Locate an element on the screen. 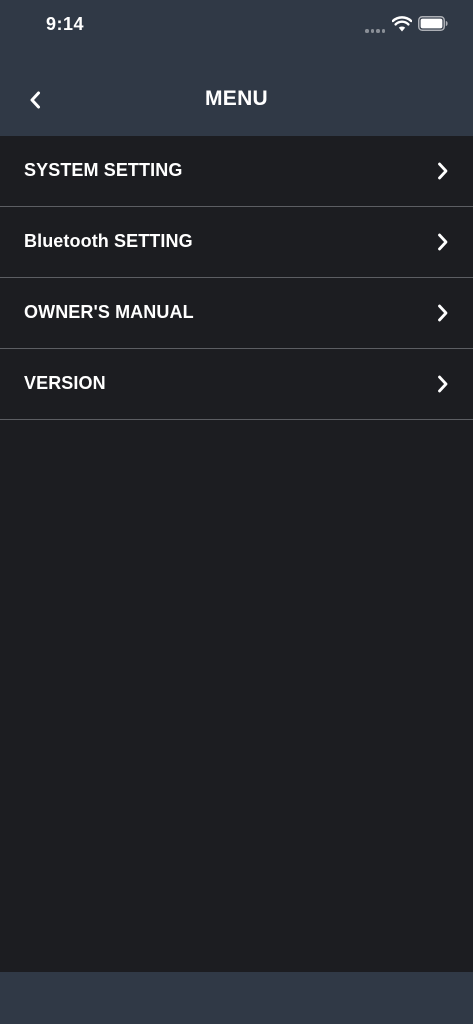 This screenshot has width=473, height=1024. wifi-icon is located at coordinates (402, 24).